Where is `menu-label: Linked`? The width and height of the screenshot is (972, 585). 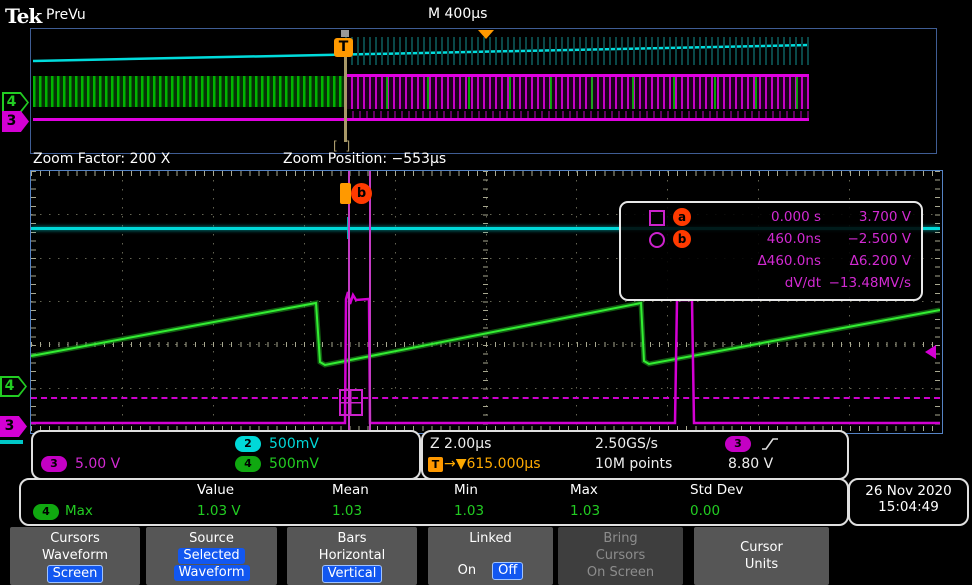
menu-label: Linked is located at coordinates (490, 538).